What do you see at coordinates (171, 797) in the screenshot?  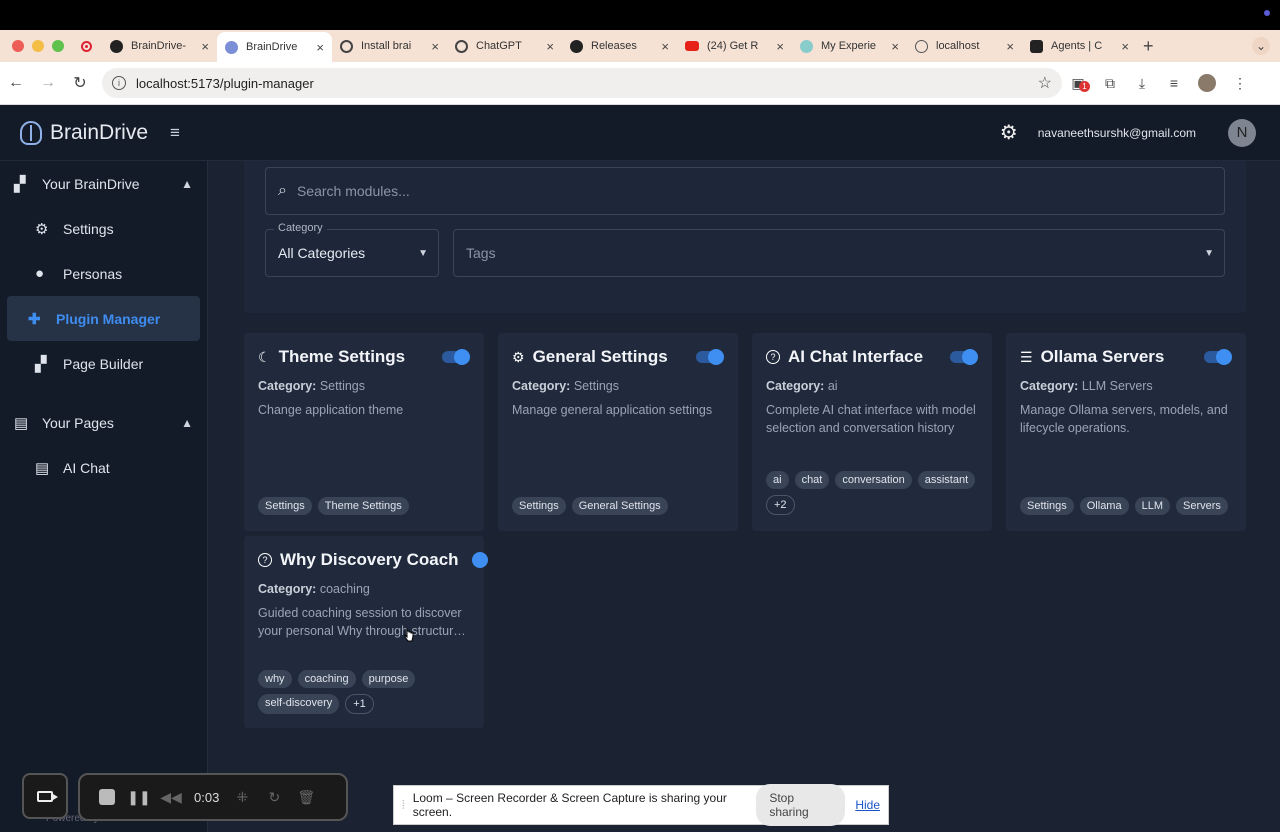 I see `rewind-icon: ◀◀` at bounding box center [171, 797].